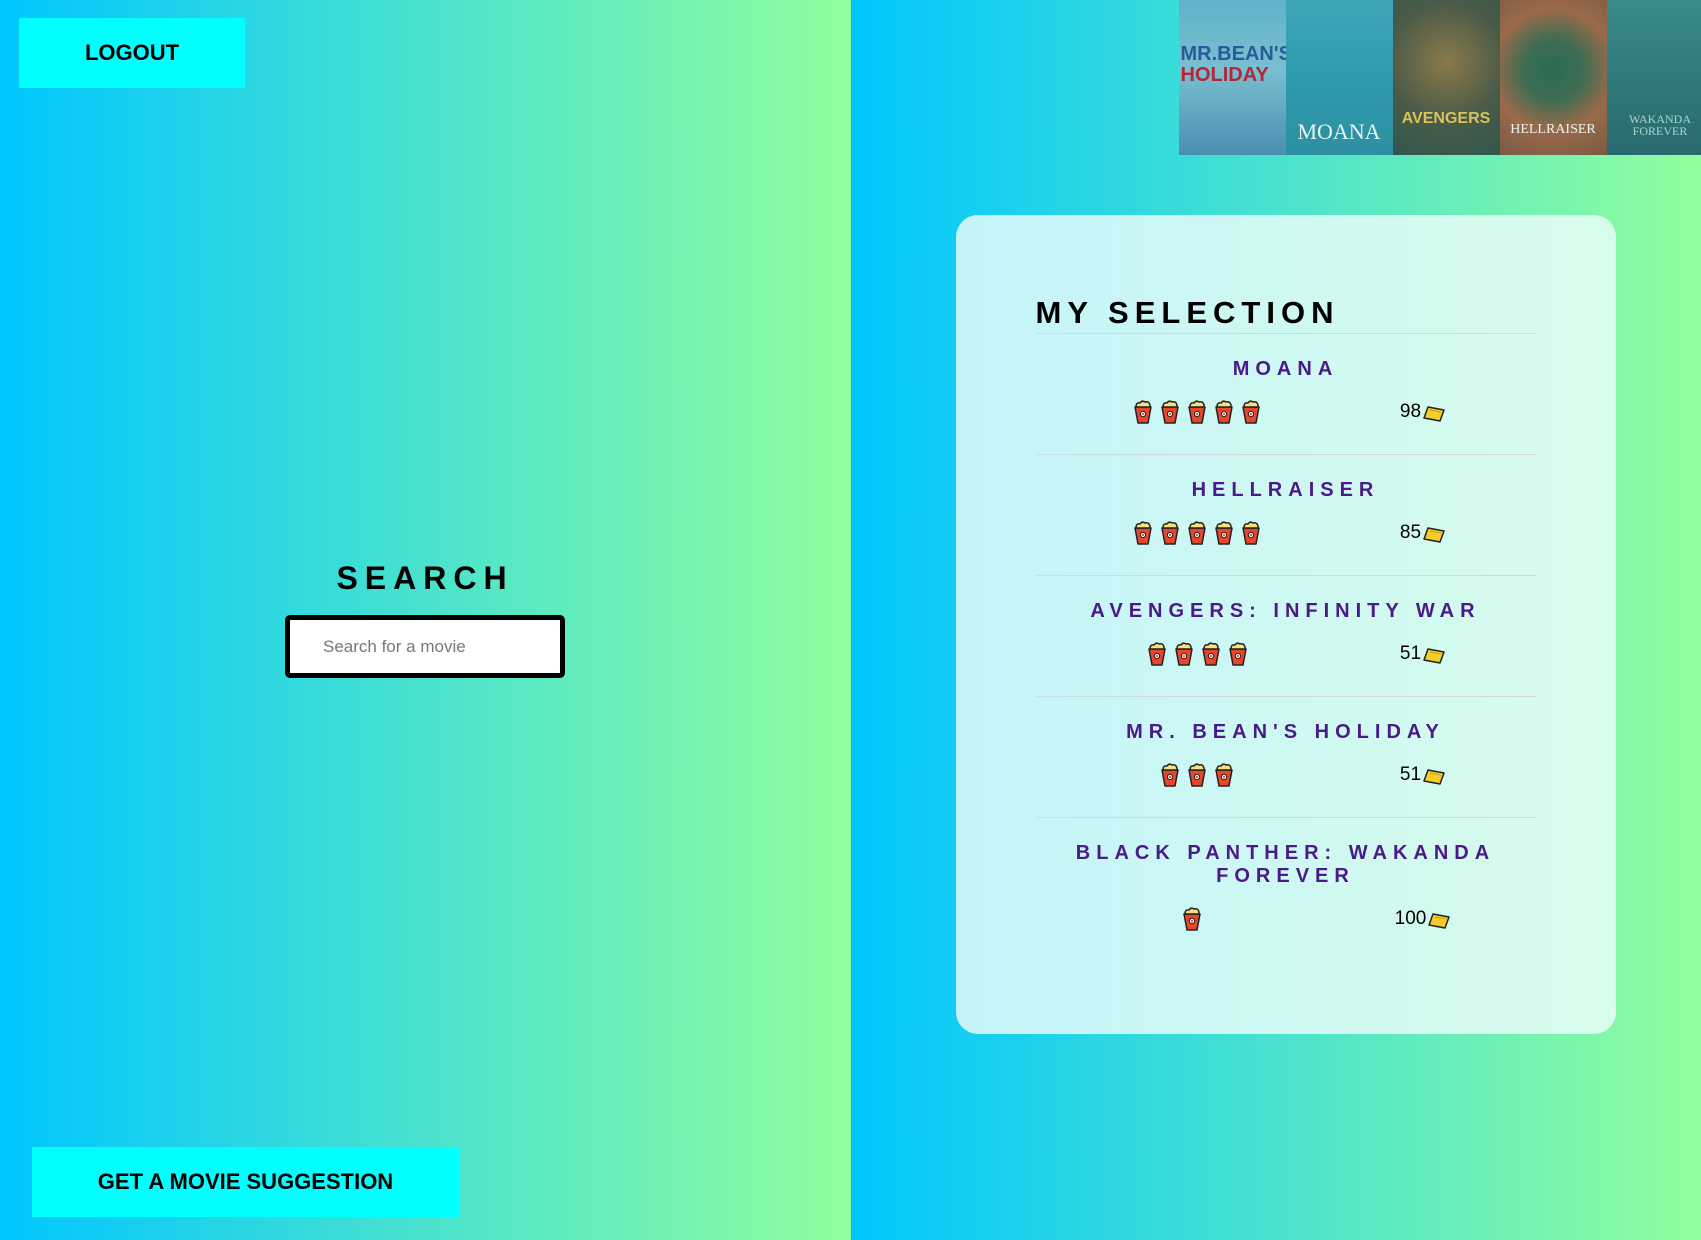  I want to click on movie-score: 98, so click(1423, 412).